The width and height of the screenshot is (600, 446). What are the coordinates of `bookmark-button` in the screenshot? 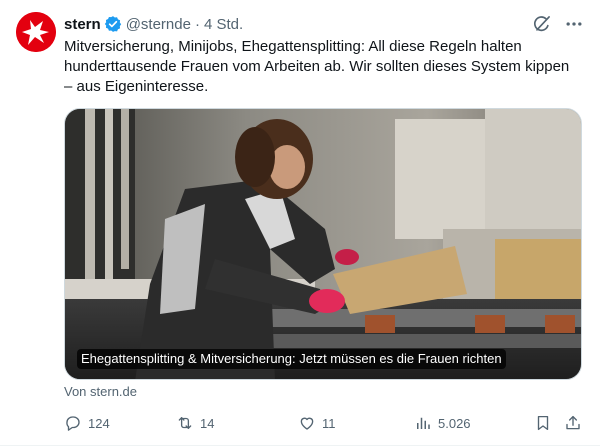 It's located at (543, 423).